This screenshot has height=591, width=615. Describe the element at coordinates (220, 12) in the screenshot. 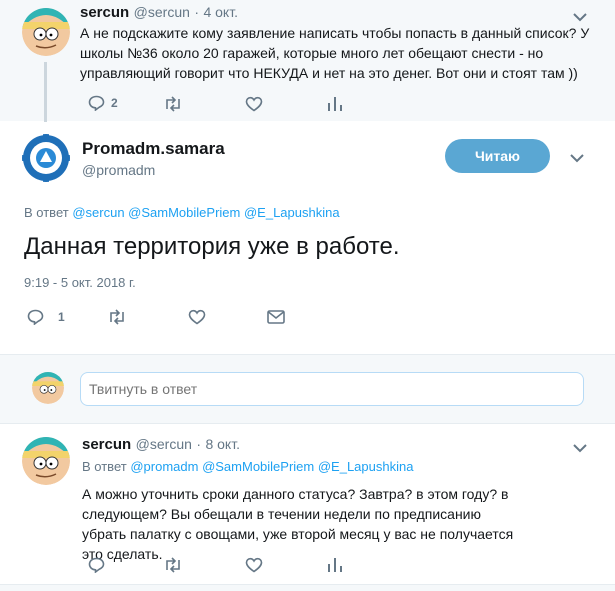

I see `tweet-date: 4 окт.` at that location.